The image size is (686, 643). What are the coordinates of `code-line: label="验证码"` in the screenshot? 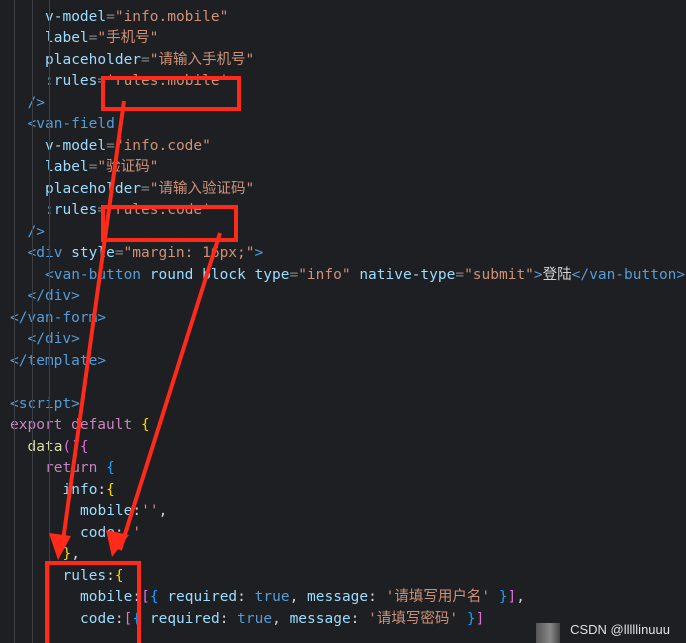 It's located at (101, 168).